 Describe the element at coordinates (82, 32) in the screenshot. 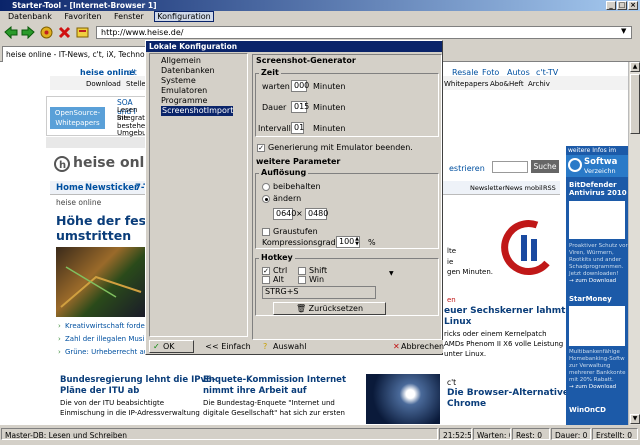

I see `refresh-icon` at that location.